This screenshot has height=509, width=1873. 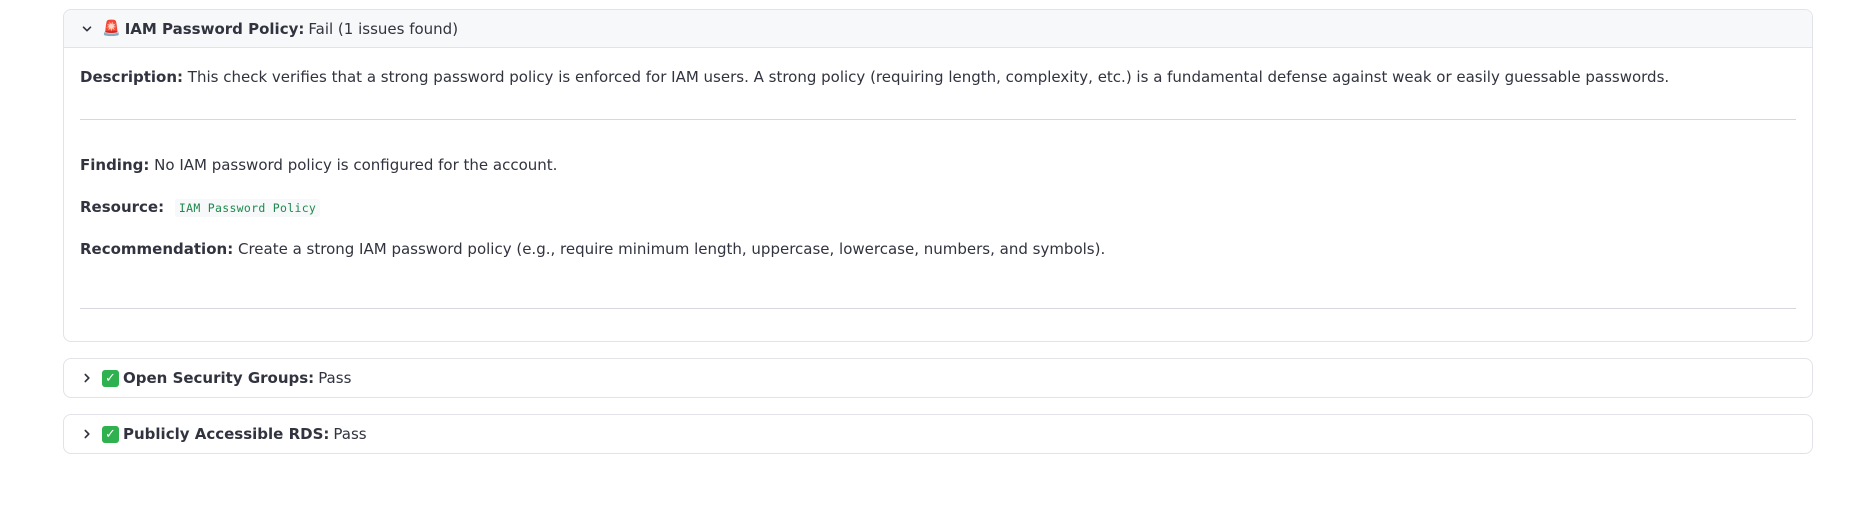 I want to click on recommendation-label: Recommendation:, so click(x=157, y=249).